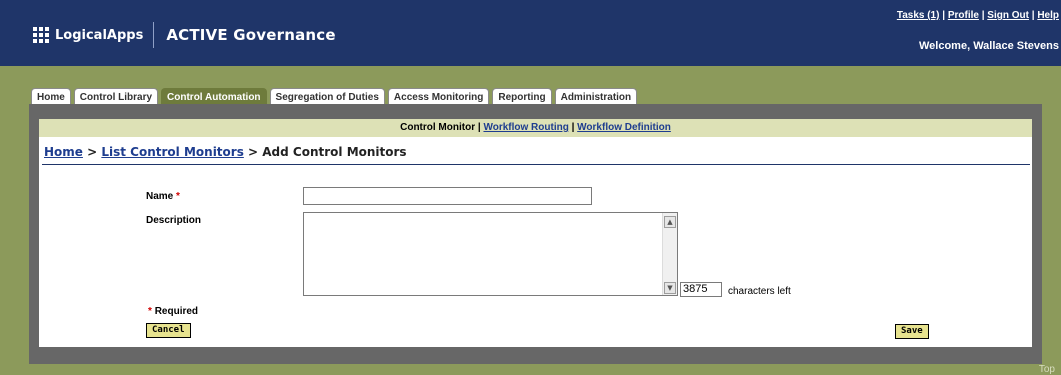 This screenshot has height=375, width=1061. Describe the element at coordinates (912, 331) in the screenshot. I see `save-button: Save` at that location.